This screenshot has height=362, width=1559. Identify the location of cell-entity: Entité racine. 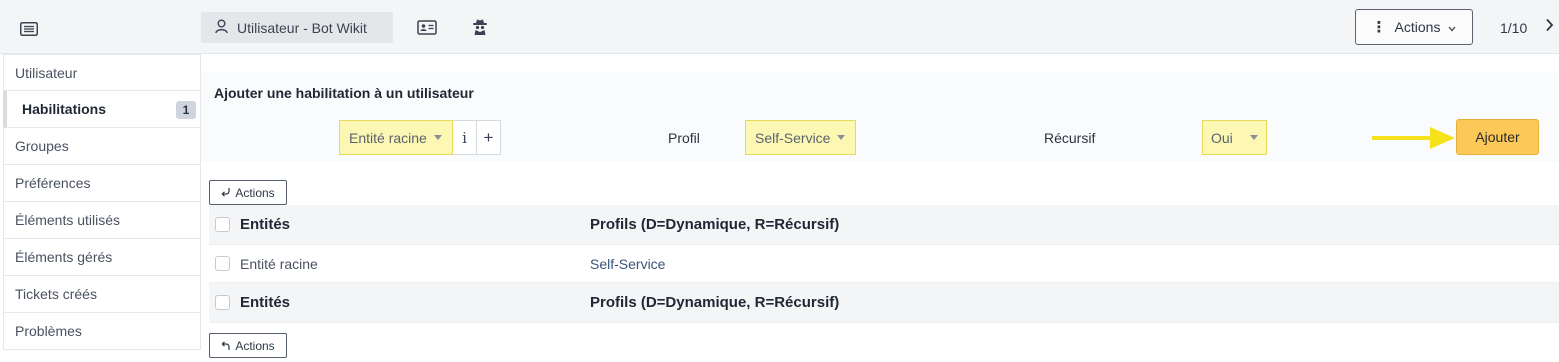
(279, 263).